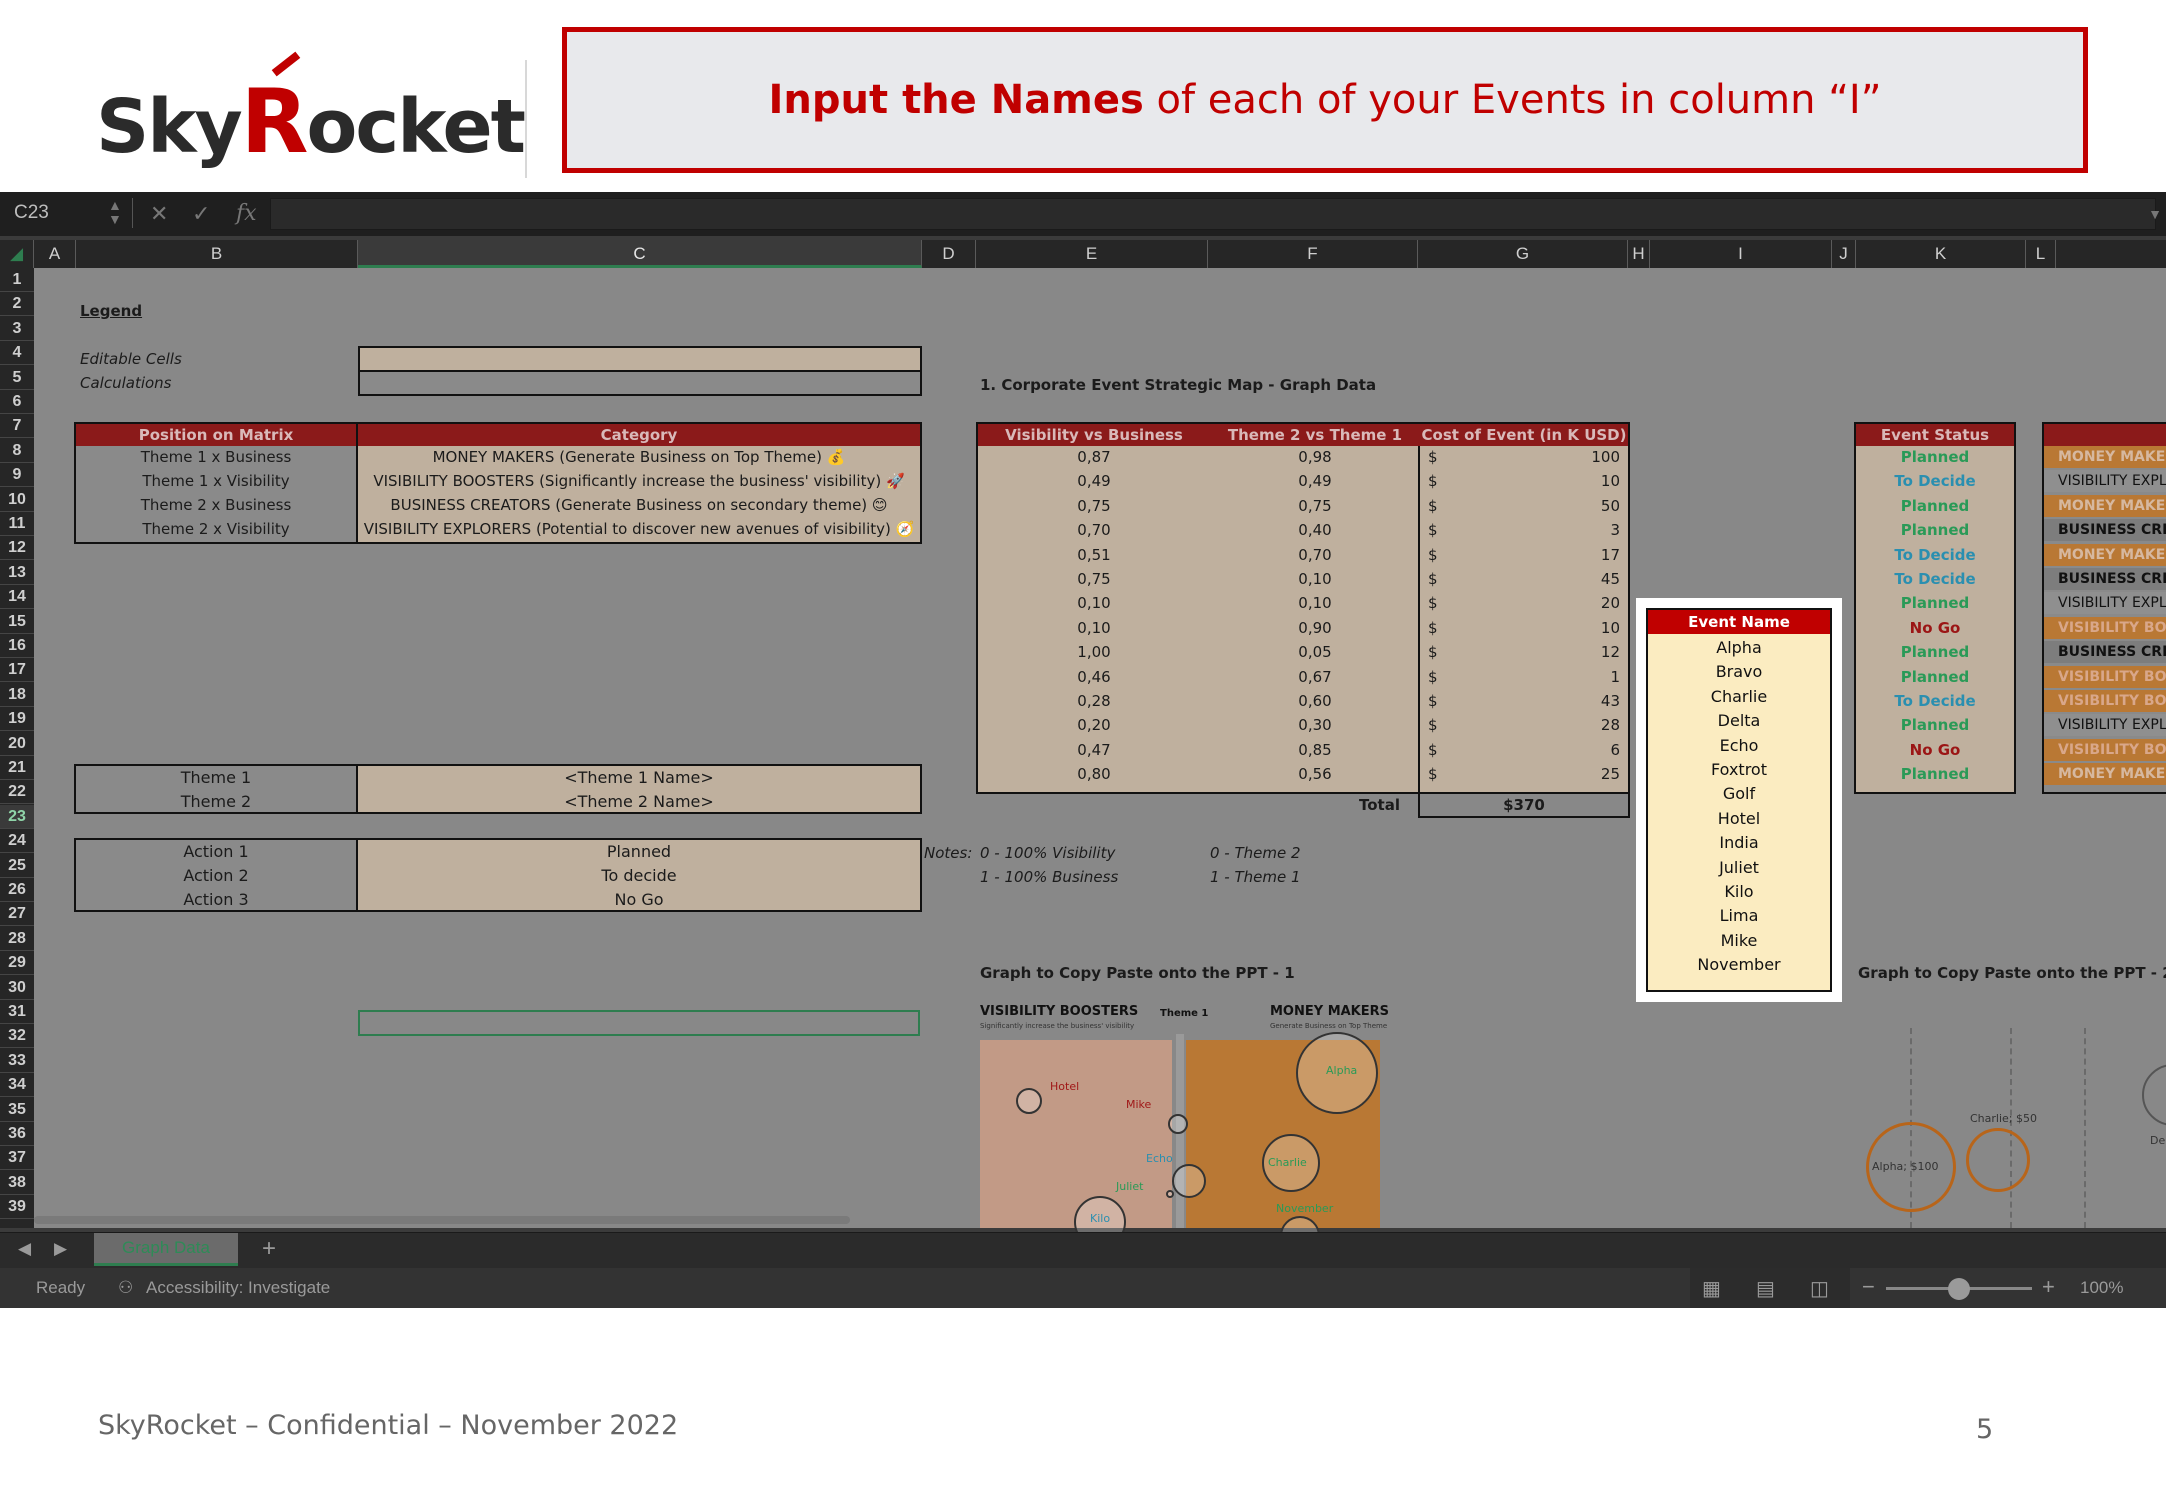 The height and width of the screenshot is (1500, 2166). I want to click on visibility-value-cell: 0,28, so click(1094, 701).